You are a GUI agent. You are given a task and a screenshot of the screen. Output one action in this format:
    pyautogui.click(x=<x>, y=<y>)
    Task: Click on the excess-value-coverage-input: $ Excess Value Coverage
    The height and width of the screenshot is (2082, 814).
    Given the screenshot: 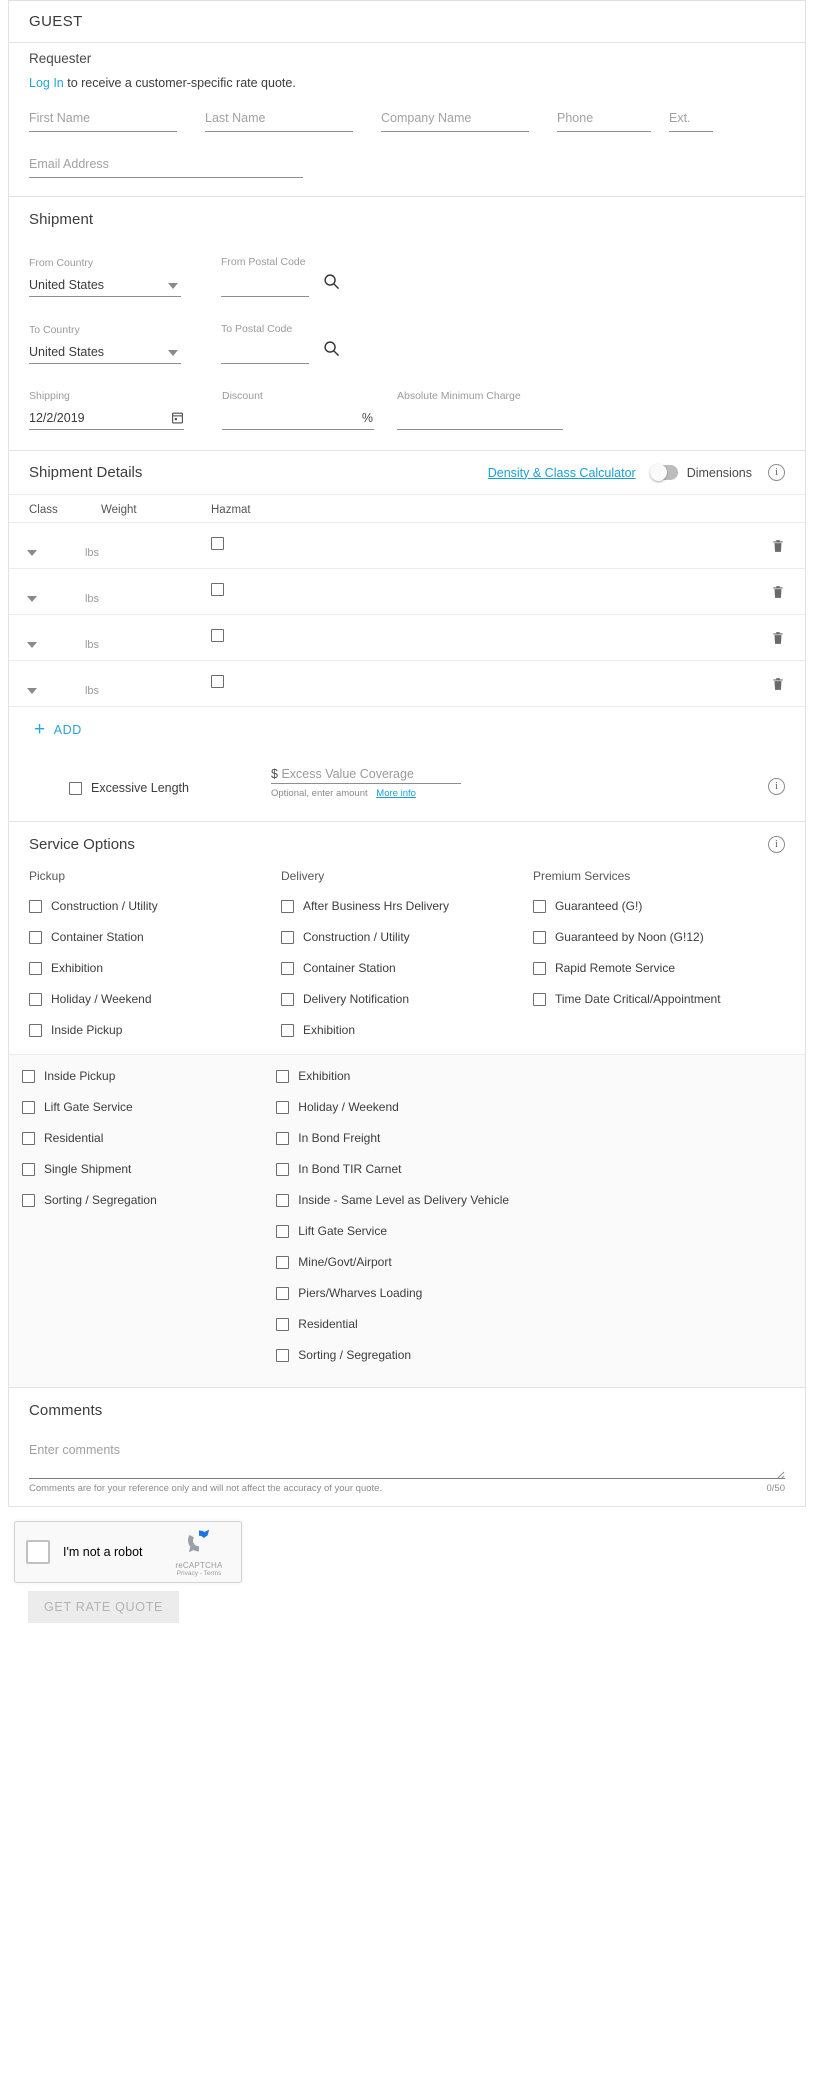 What is the action you would take?
    pyautogui.click(x=366, y=775)
    